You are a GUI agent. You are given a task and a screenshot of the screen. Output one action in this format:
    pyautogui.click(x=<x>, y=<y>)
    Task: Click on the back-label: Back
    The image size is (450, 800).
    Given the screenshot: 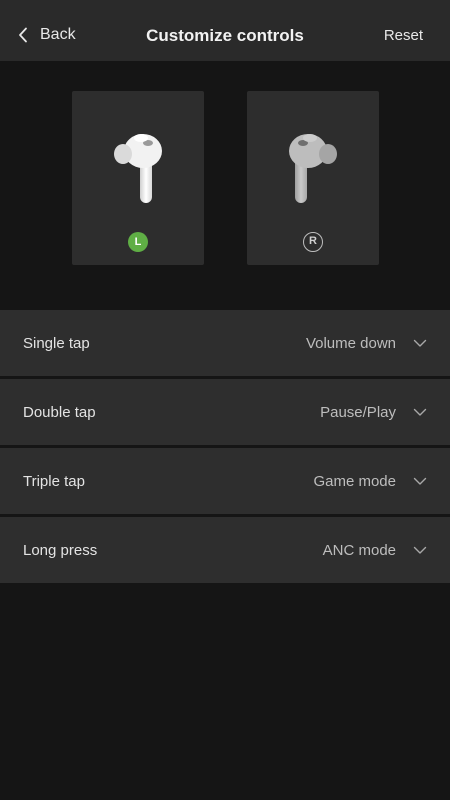 What is the action you would take?
    pyautogui.click(x=58, y=34)
    